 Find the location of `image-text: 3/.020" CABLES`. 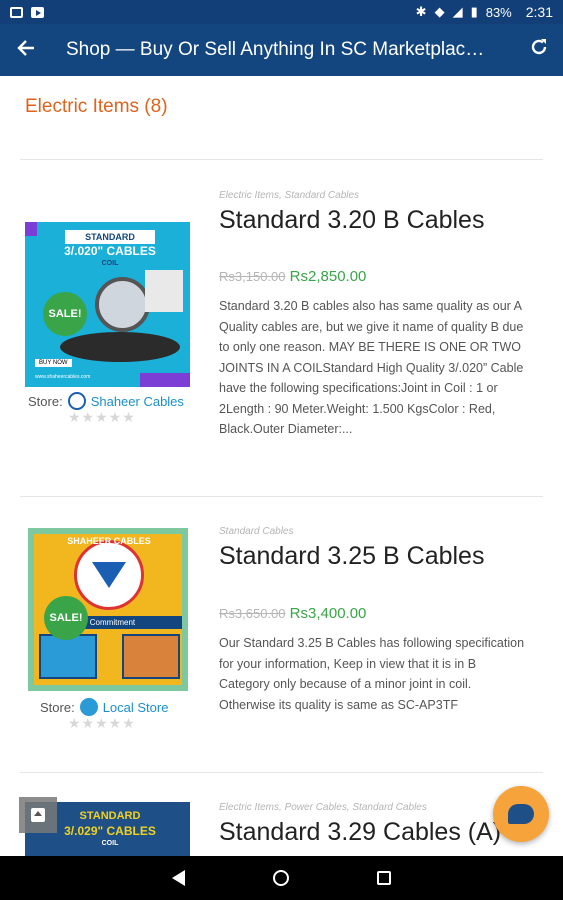

image-text: 3/.020" CABLES is located at coordinates (110, 251).